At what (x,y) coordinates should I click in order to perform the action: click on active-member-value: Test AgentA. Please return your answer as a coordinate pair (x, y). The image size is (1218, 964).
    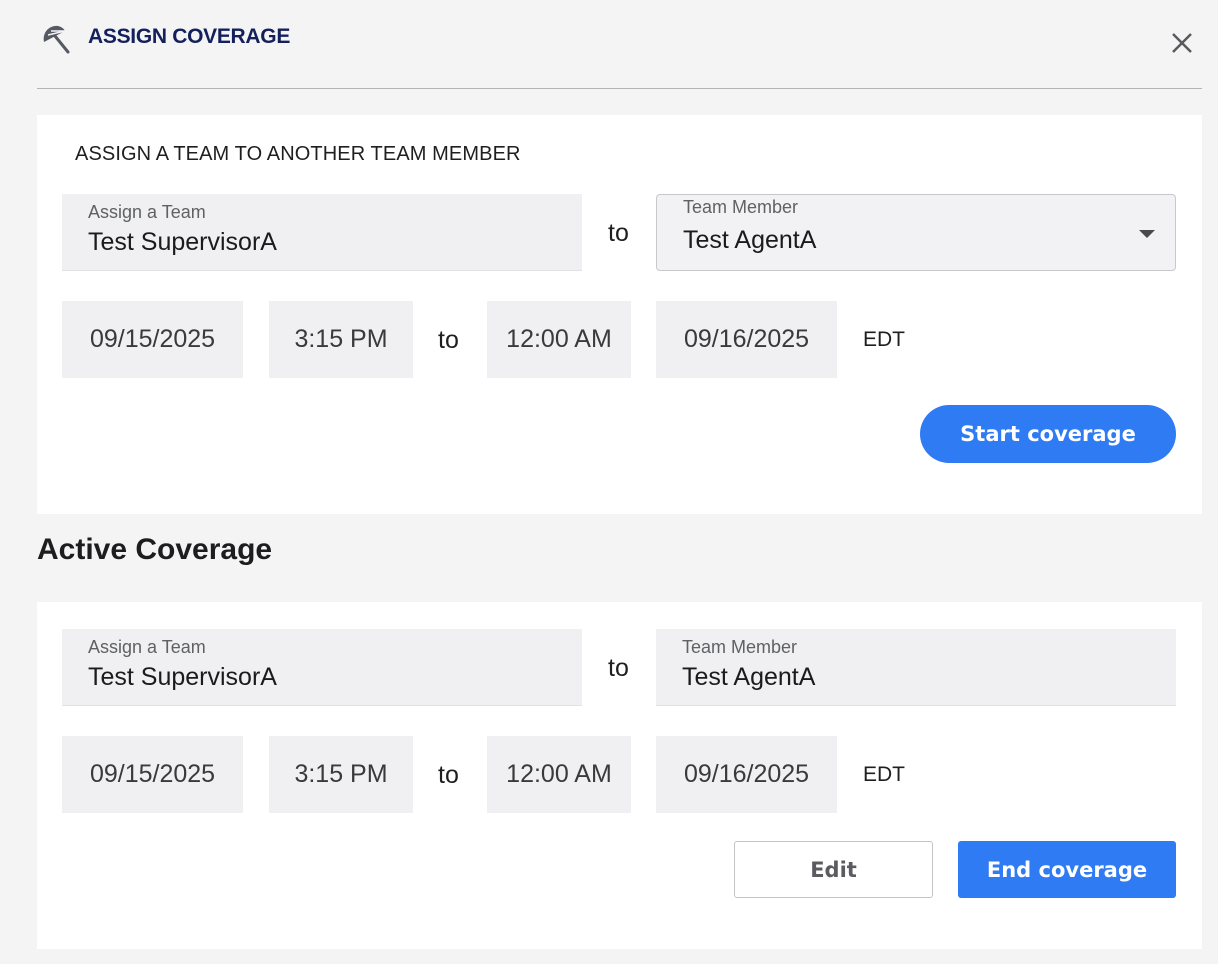
    Looking at the image, I should click on (749, 677).